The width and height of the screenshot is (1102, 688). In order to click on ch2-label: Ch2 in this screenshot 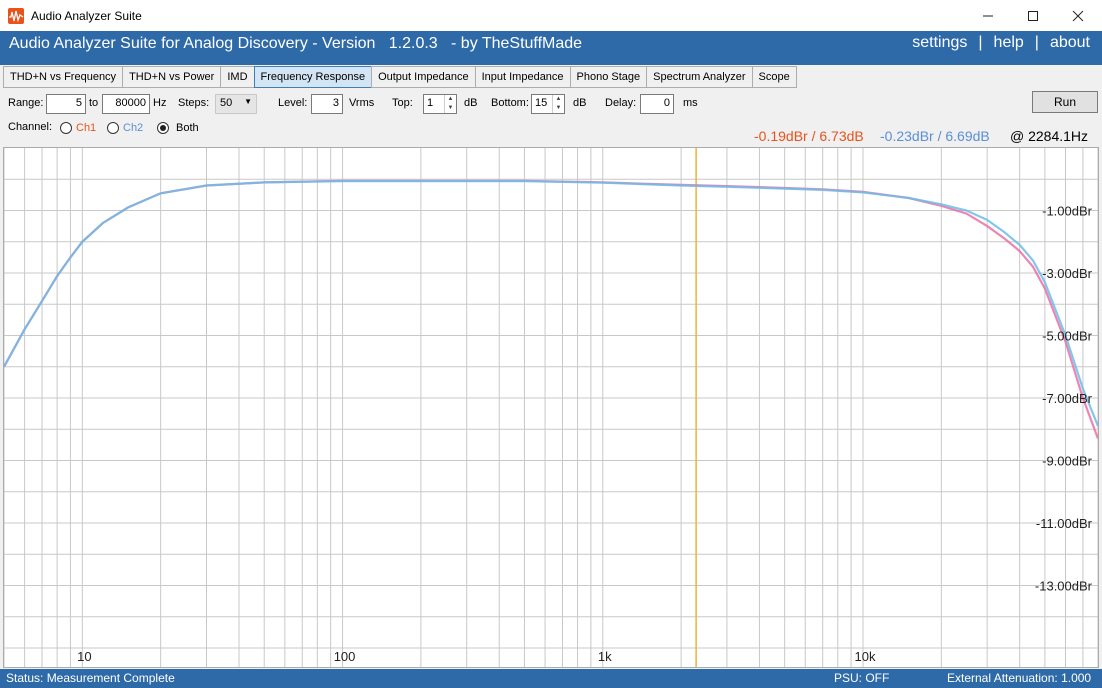, I will do `click(133, 128)`.